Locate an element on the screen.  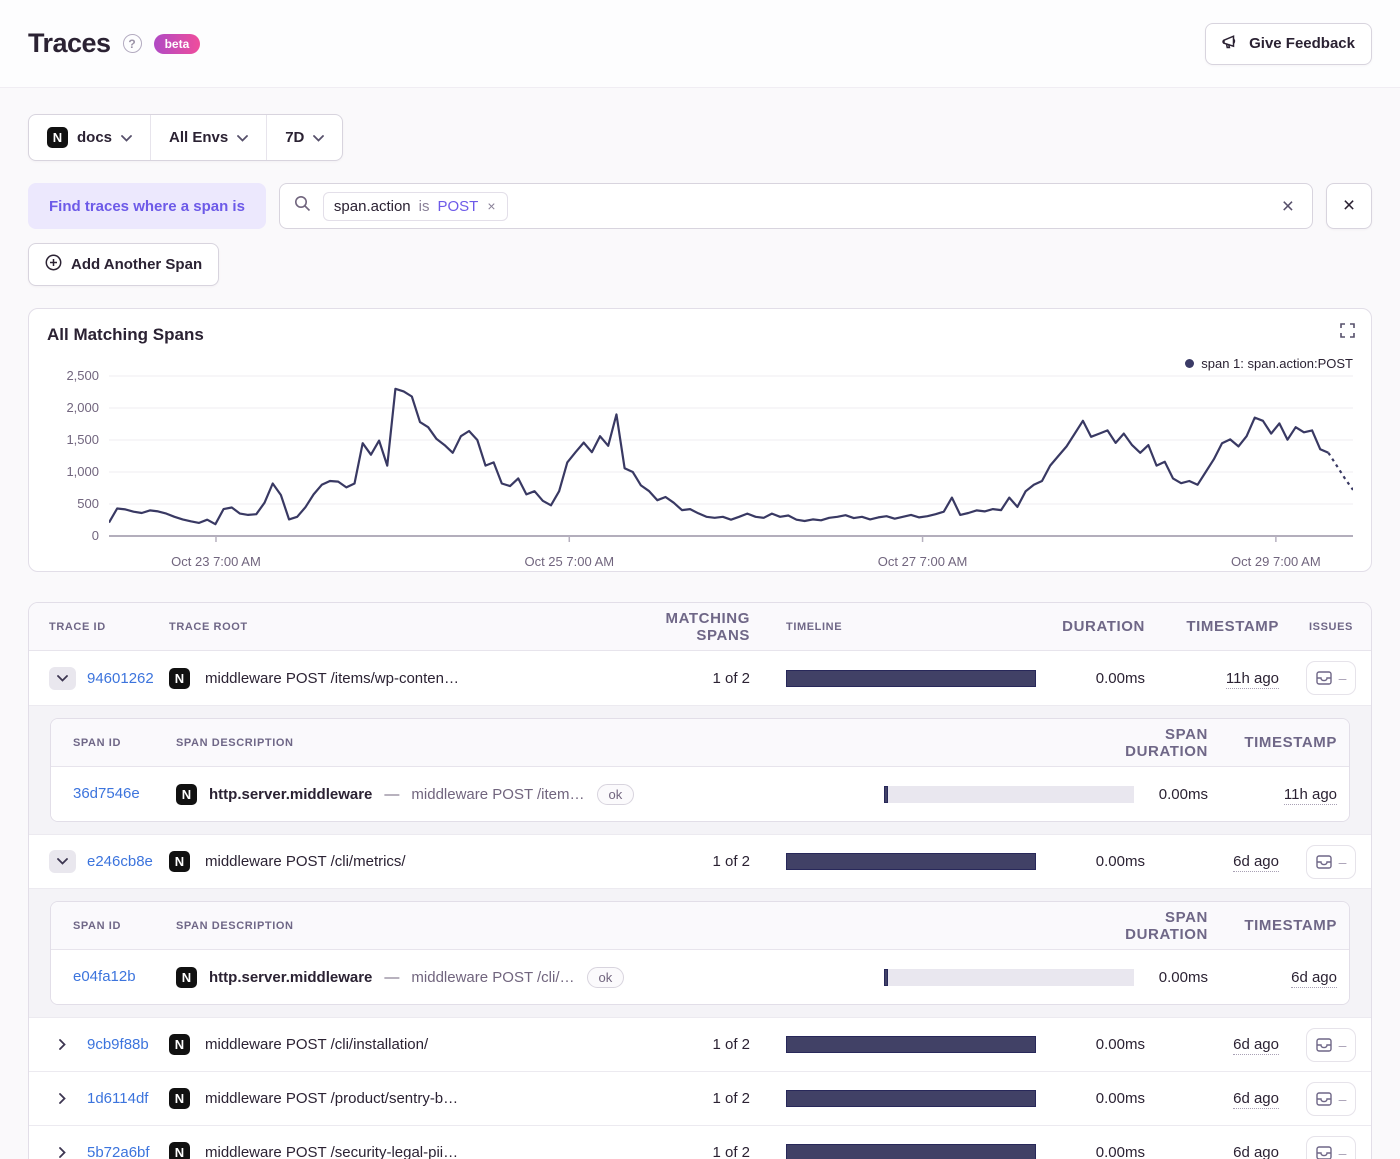
span-search-box: span.action is POST × × is located at coordinates (795, 206).